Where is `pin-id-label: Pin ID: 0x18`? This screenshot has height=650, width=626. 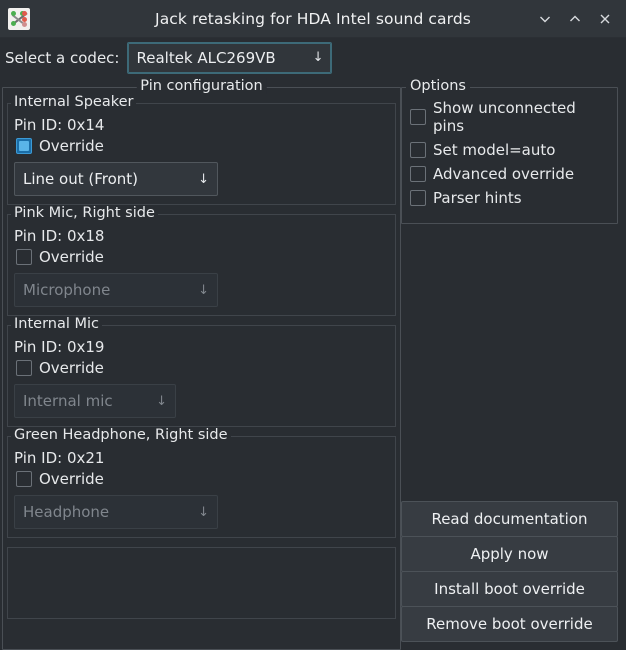
pin-id-label: Pin ID: 0x18 is located at coordinates (59, 236).